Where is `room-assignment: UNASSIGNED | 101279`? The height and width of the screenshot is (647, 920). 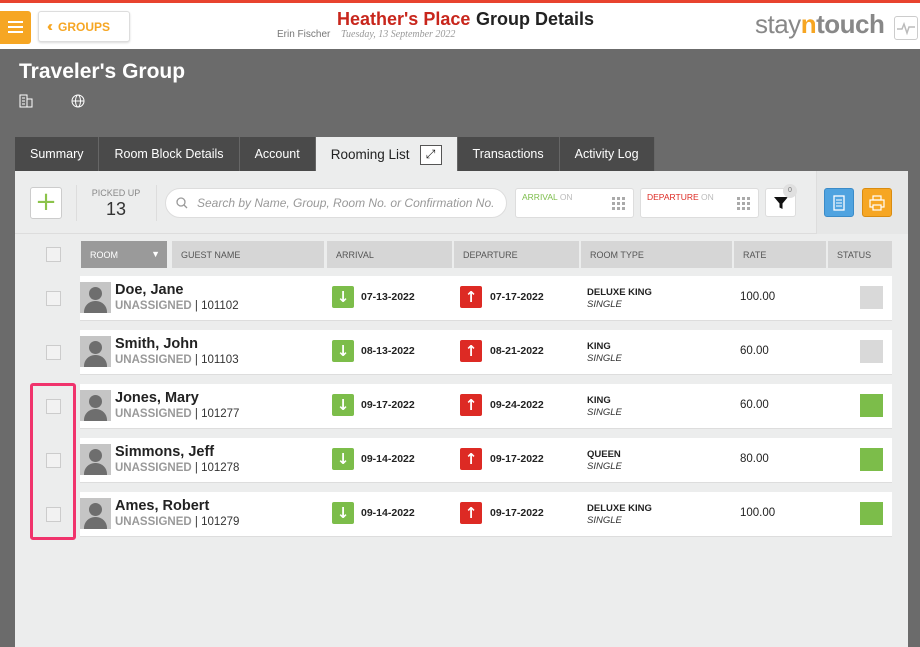
room-assignment: UNASSIGNED | 101279 is located at coordinates (177, 522).